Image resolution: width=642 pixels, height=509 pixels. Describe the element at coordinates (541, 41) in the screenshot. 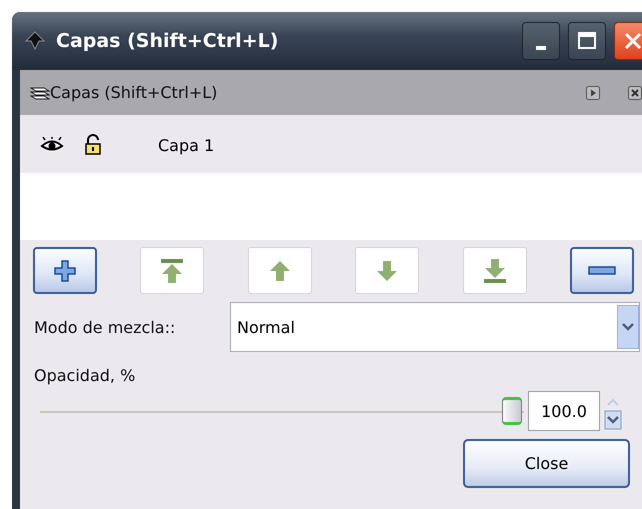

I see `minimize-button` at that location.